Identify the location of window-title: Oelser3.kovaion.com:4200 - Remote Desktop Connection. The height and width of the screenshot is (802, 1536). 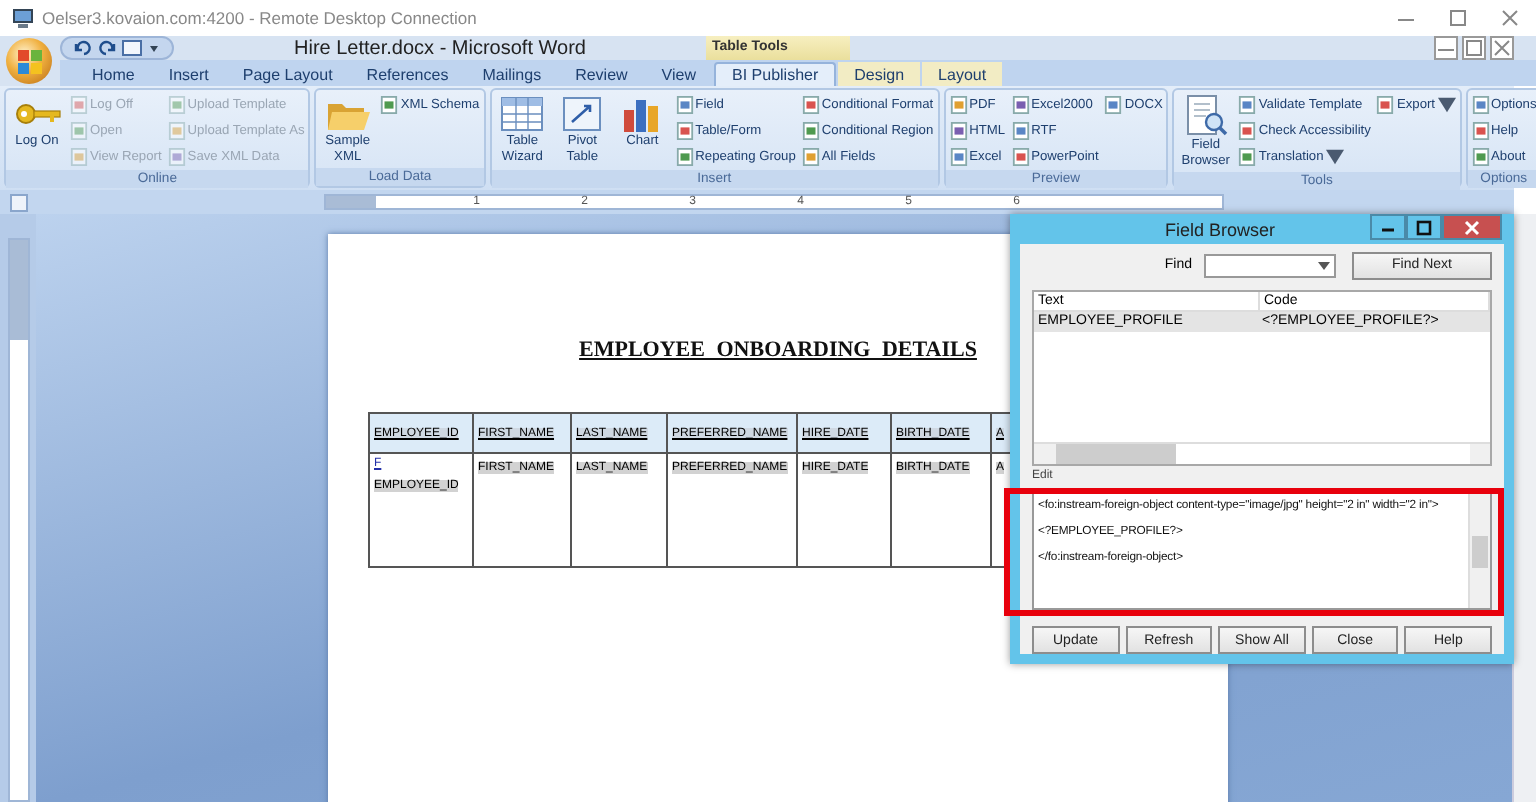
(260, 18).